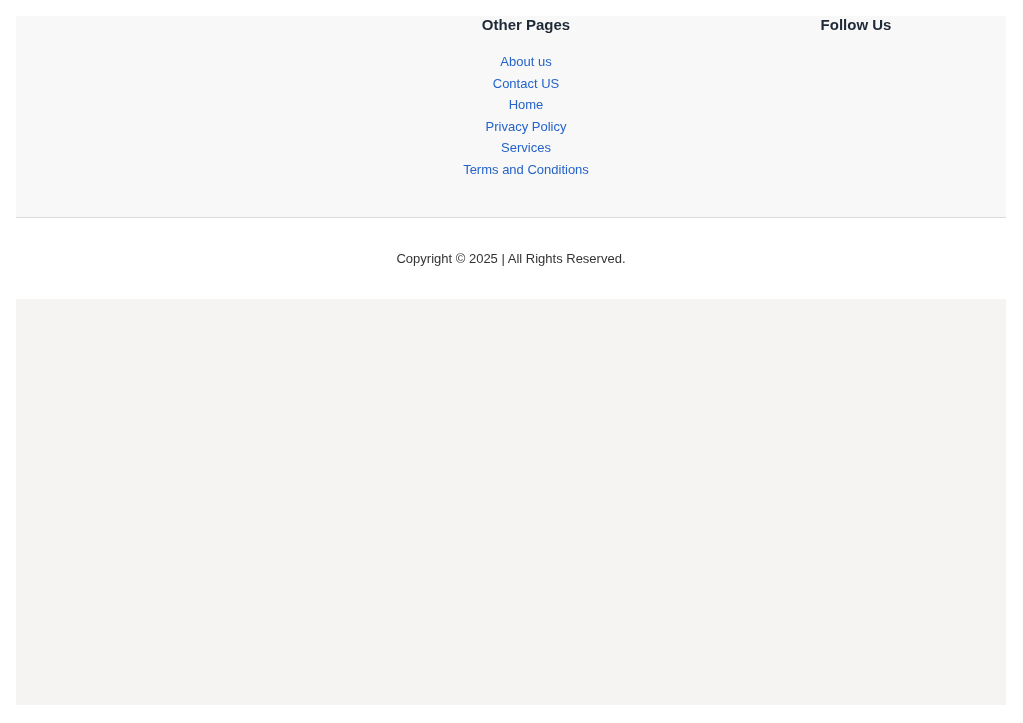  I want to click on footer-link: About us, so click(526, 62).